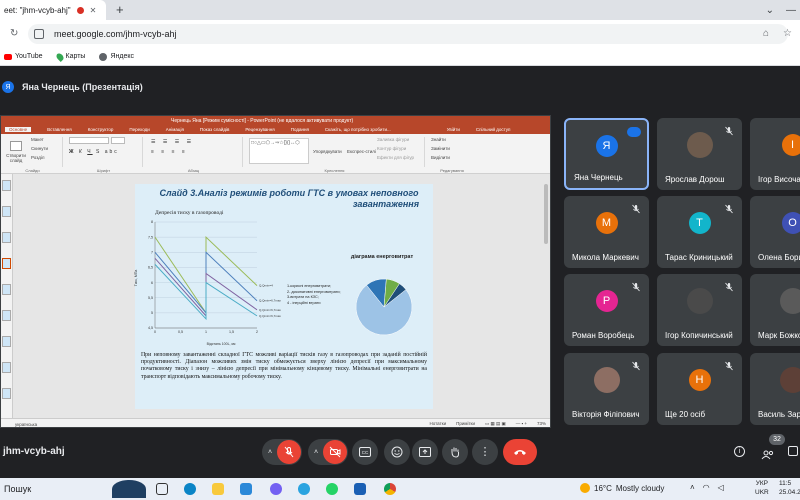 This screenshot has width=800, height=500. Describe the element at coordinates (7, 296) in the screenshot. I see `slide-thumbnails` at that location.